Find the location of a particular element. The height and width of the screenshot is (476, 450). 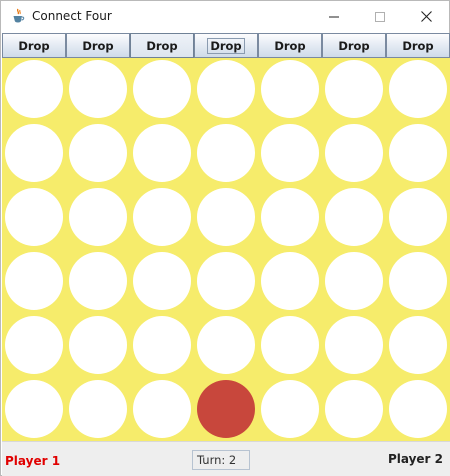

drop-button-col-4: Drop is located at coordinates (226, 45).